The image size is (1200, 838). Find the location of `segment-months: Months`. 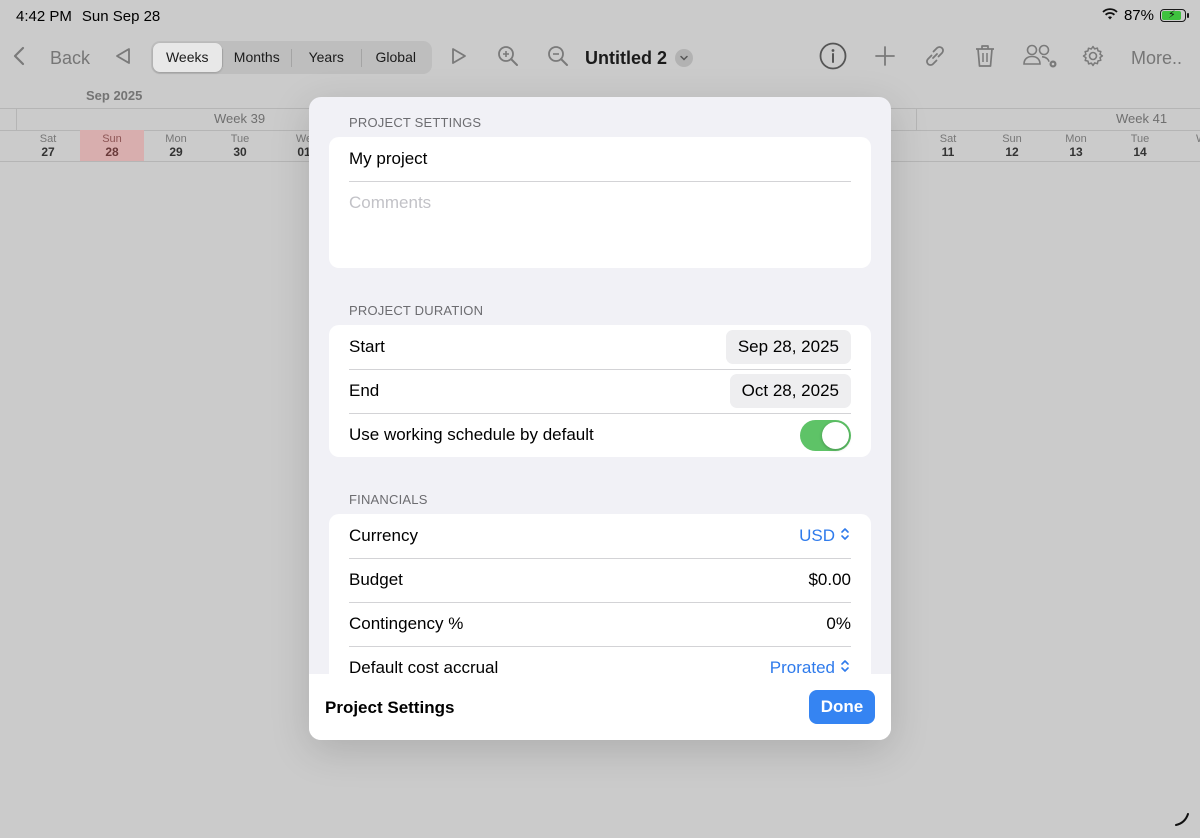

segment-months: Months is located at coordinates (257, 57).